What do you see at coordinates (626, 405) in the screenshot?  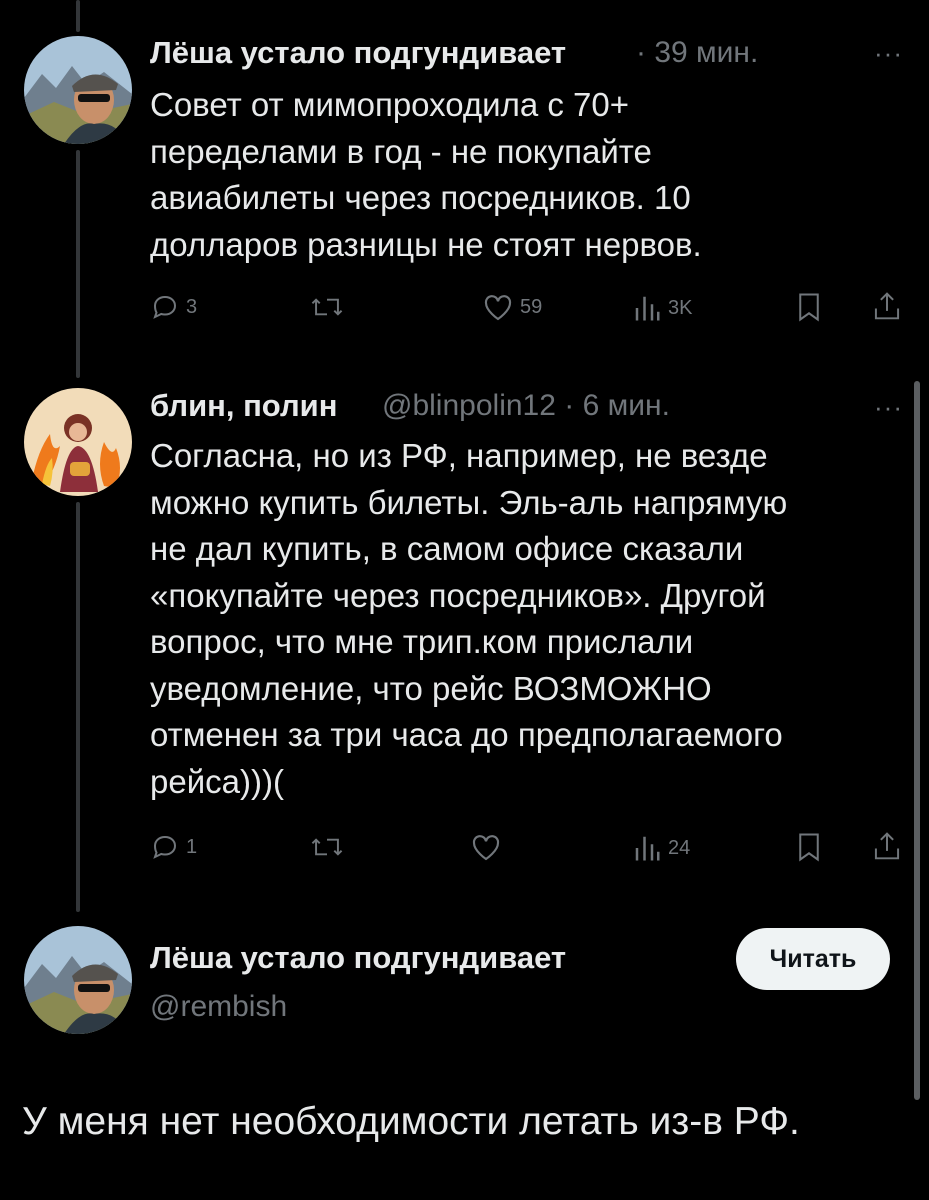 I see `timestamp: 6 мин.` at bounding box center [626, 405].